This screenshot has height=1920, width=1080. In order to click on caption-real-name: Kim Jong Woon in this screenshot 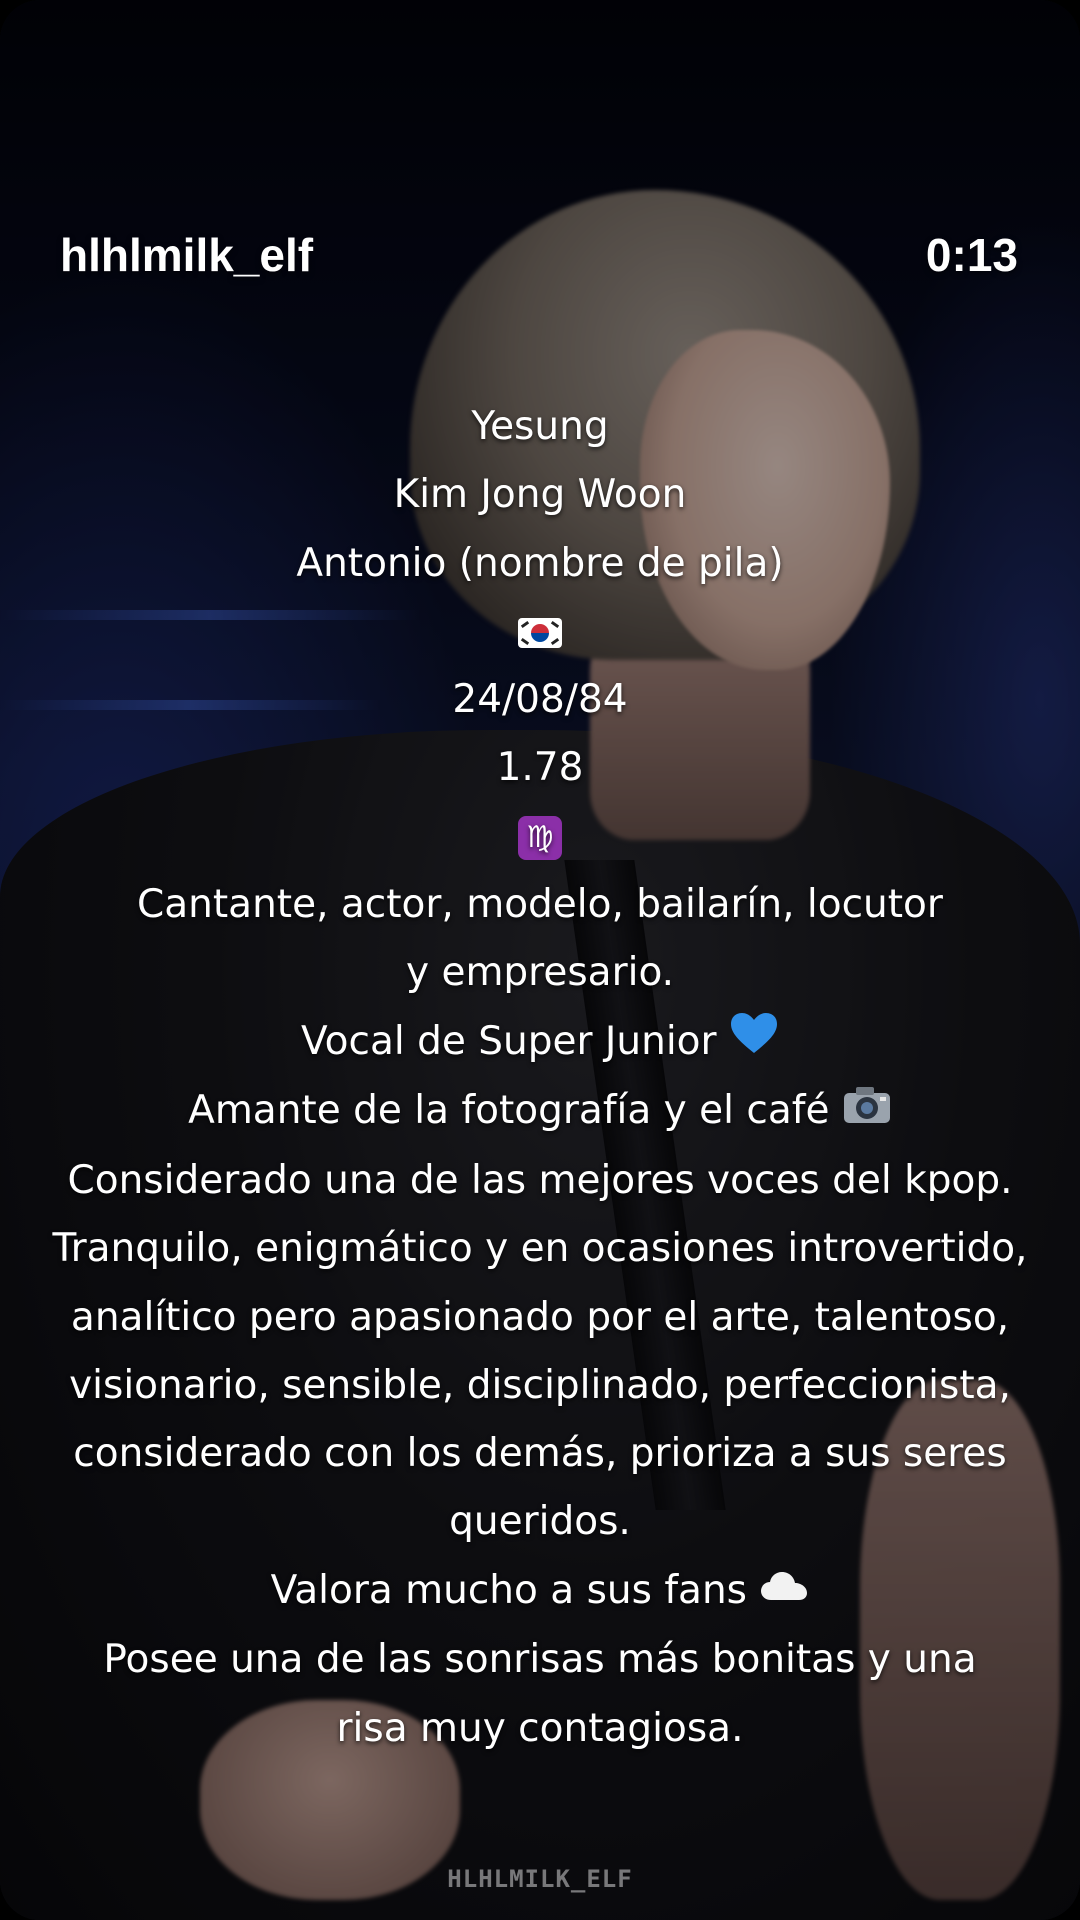, I will do `click(540, 495)`.